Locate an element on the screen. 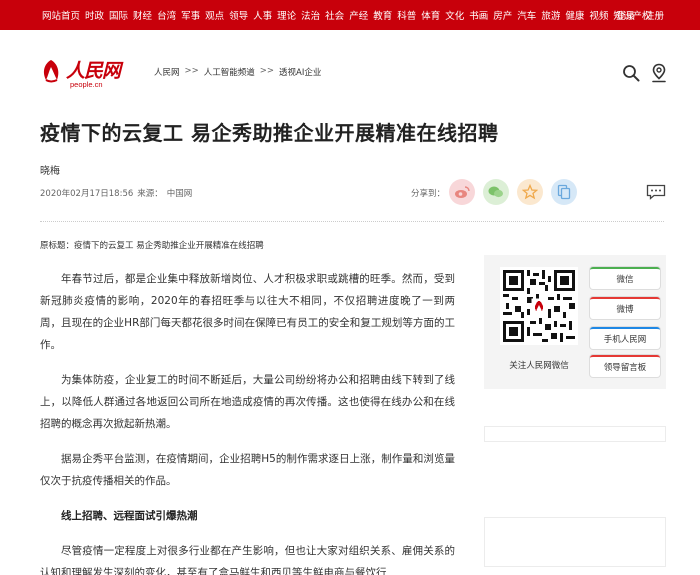  breadcrumb-item-home: 人民网 is located at coordinates (167, 72).